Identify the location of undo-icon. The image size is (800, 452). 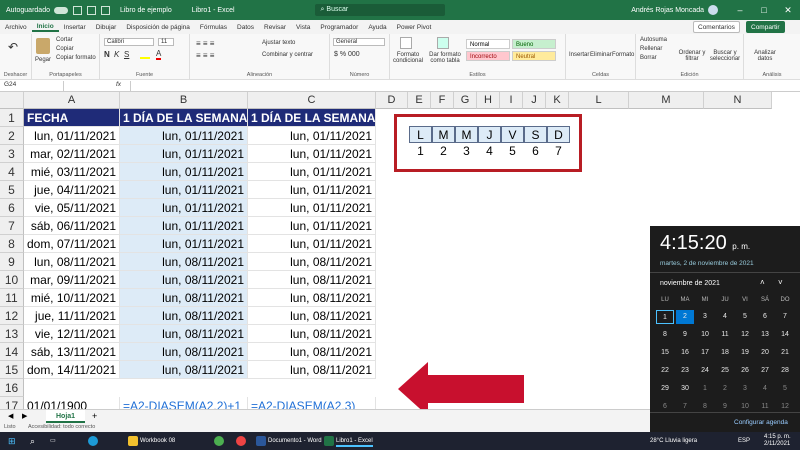
(91, 10).